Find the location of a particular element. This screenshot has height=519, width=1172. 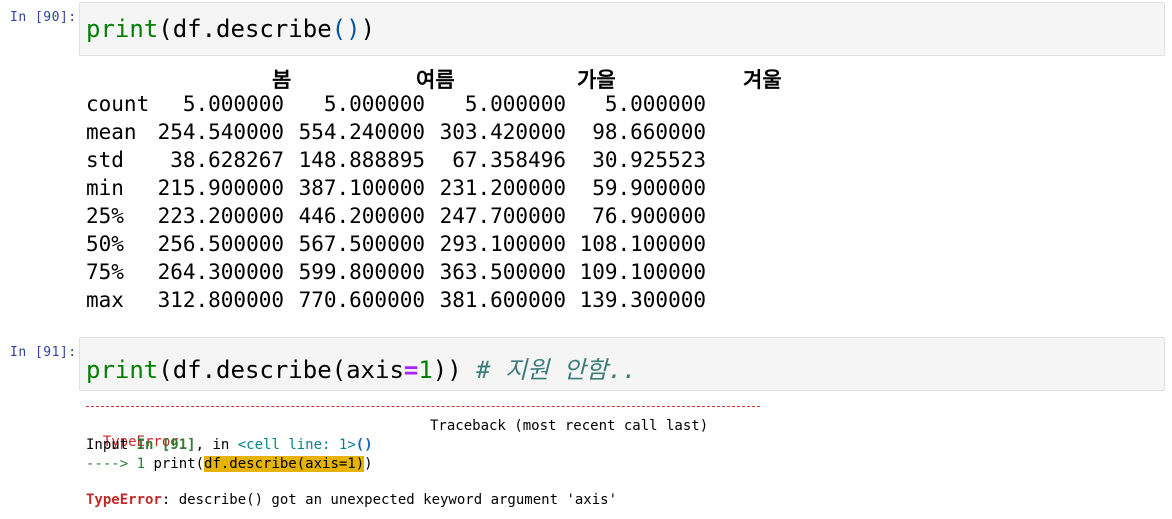

traceback-input-line: Input In [91], in <cell line: 1>() is located at coordinates (229, 445).